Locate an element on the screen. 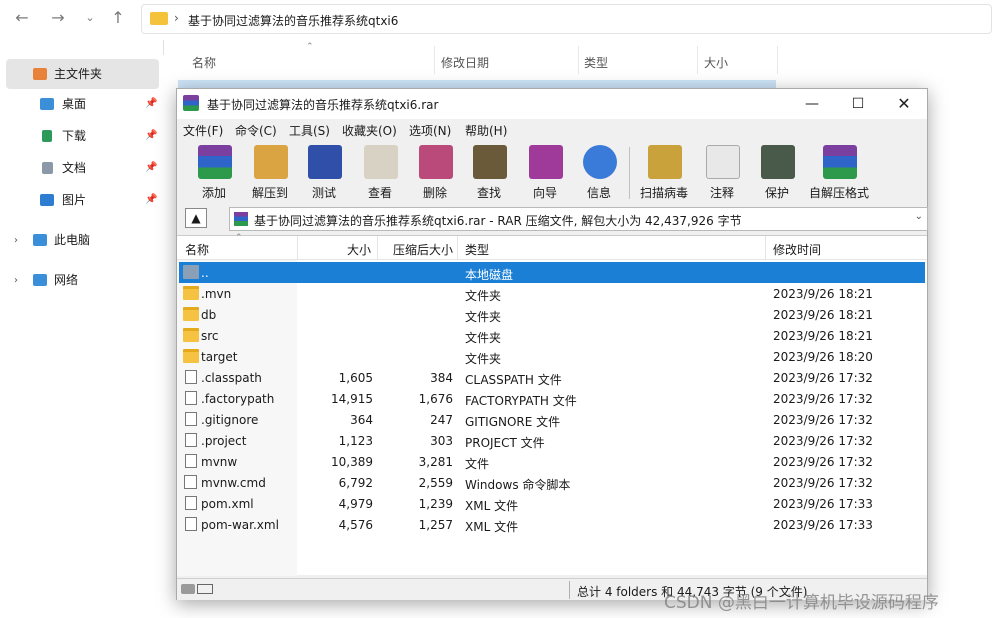  file-name: mvnw is located at coordinates (219, 462).